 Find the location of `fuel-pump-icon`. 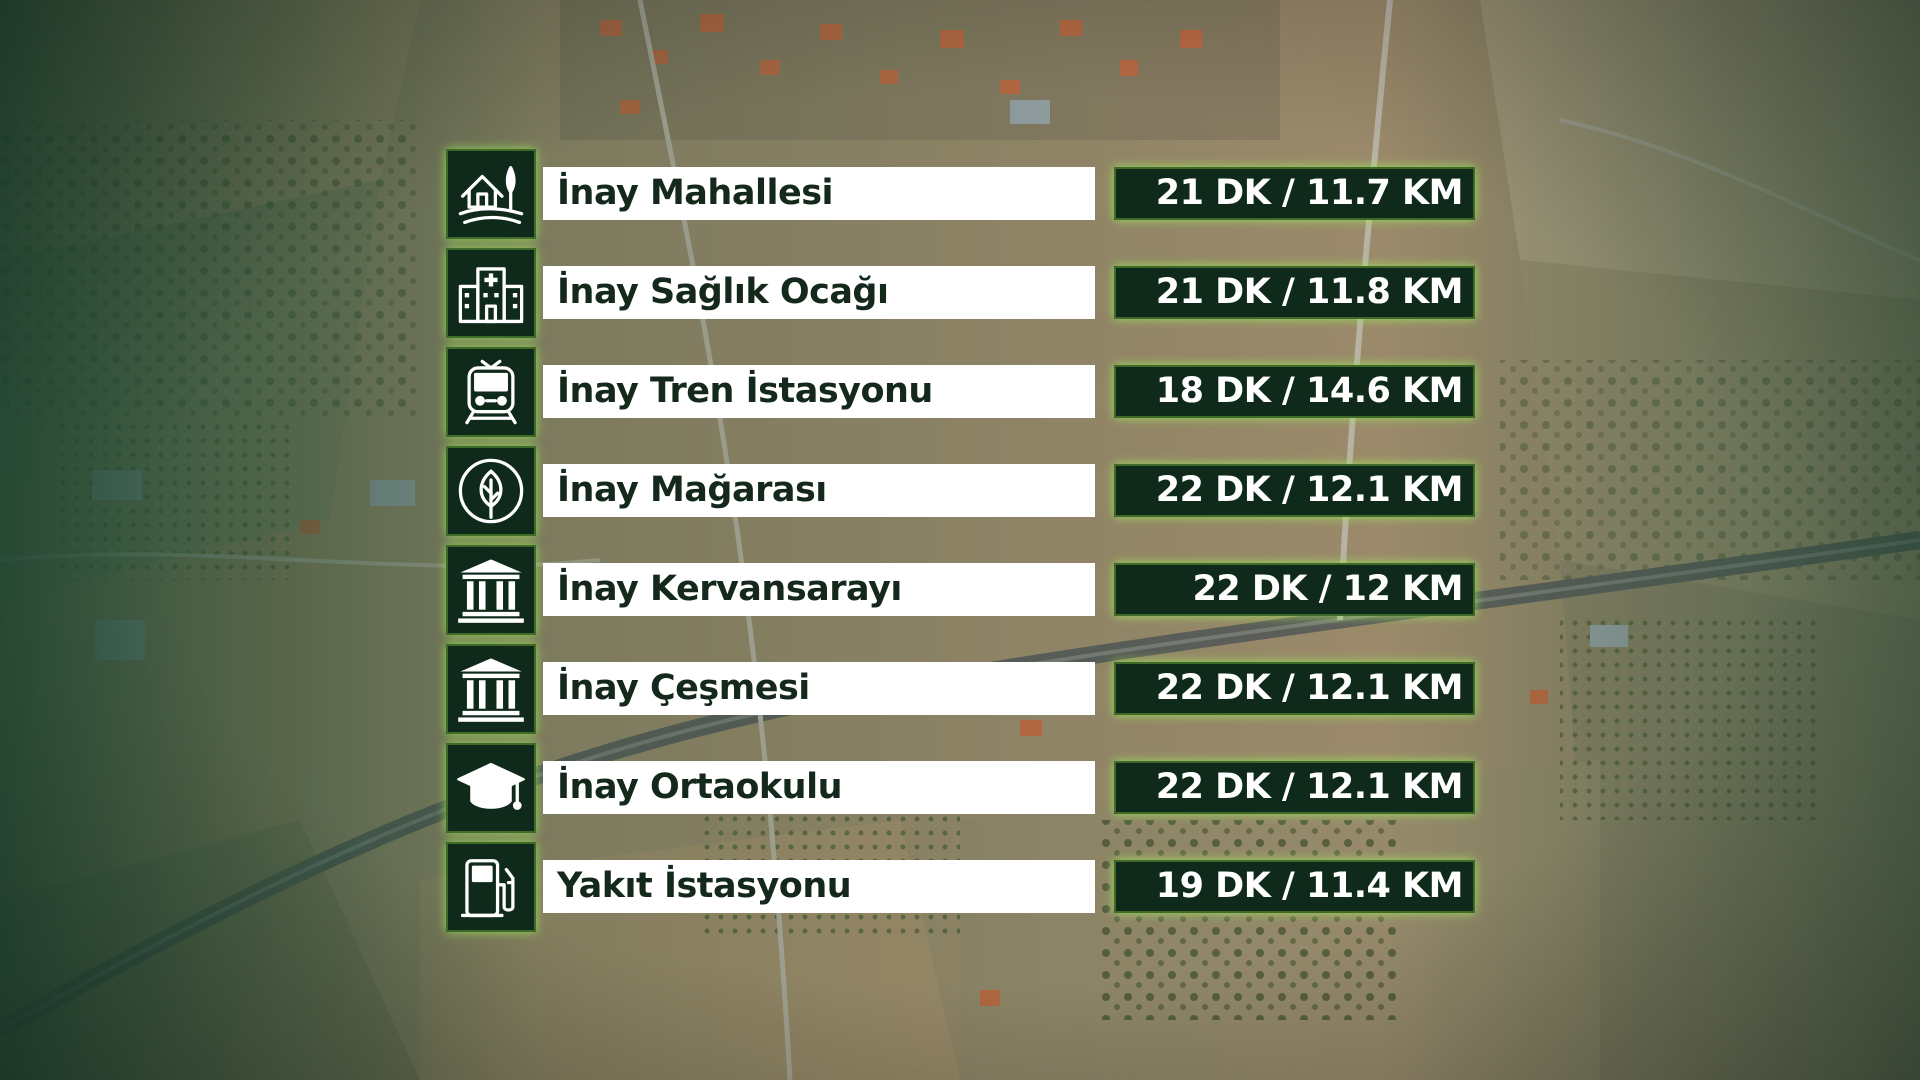

fuel-pump-icon is located at coordinates (491, 887).